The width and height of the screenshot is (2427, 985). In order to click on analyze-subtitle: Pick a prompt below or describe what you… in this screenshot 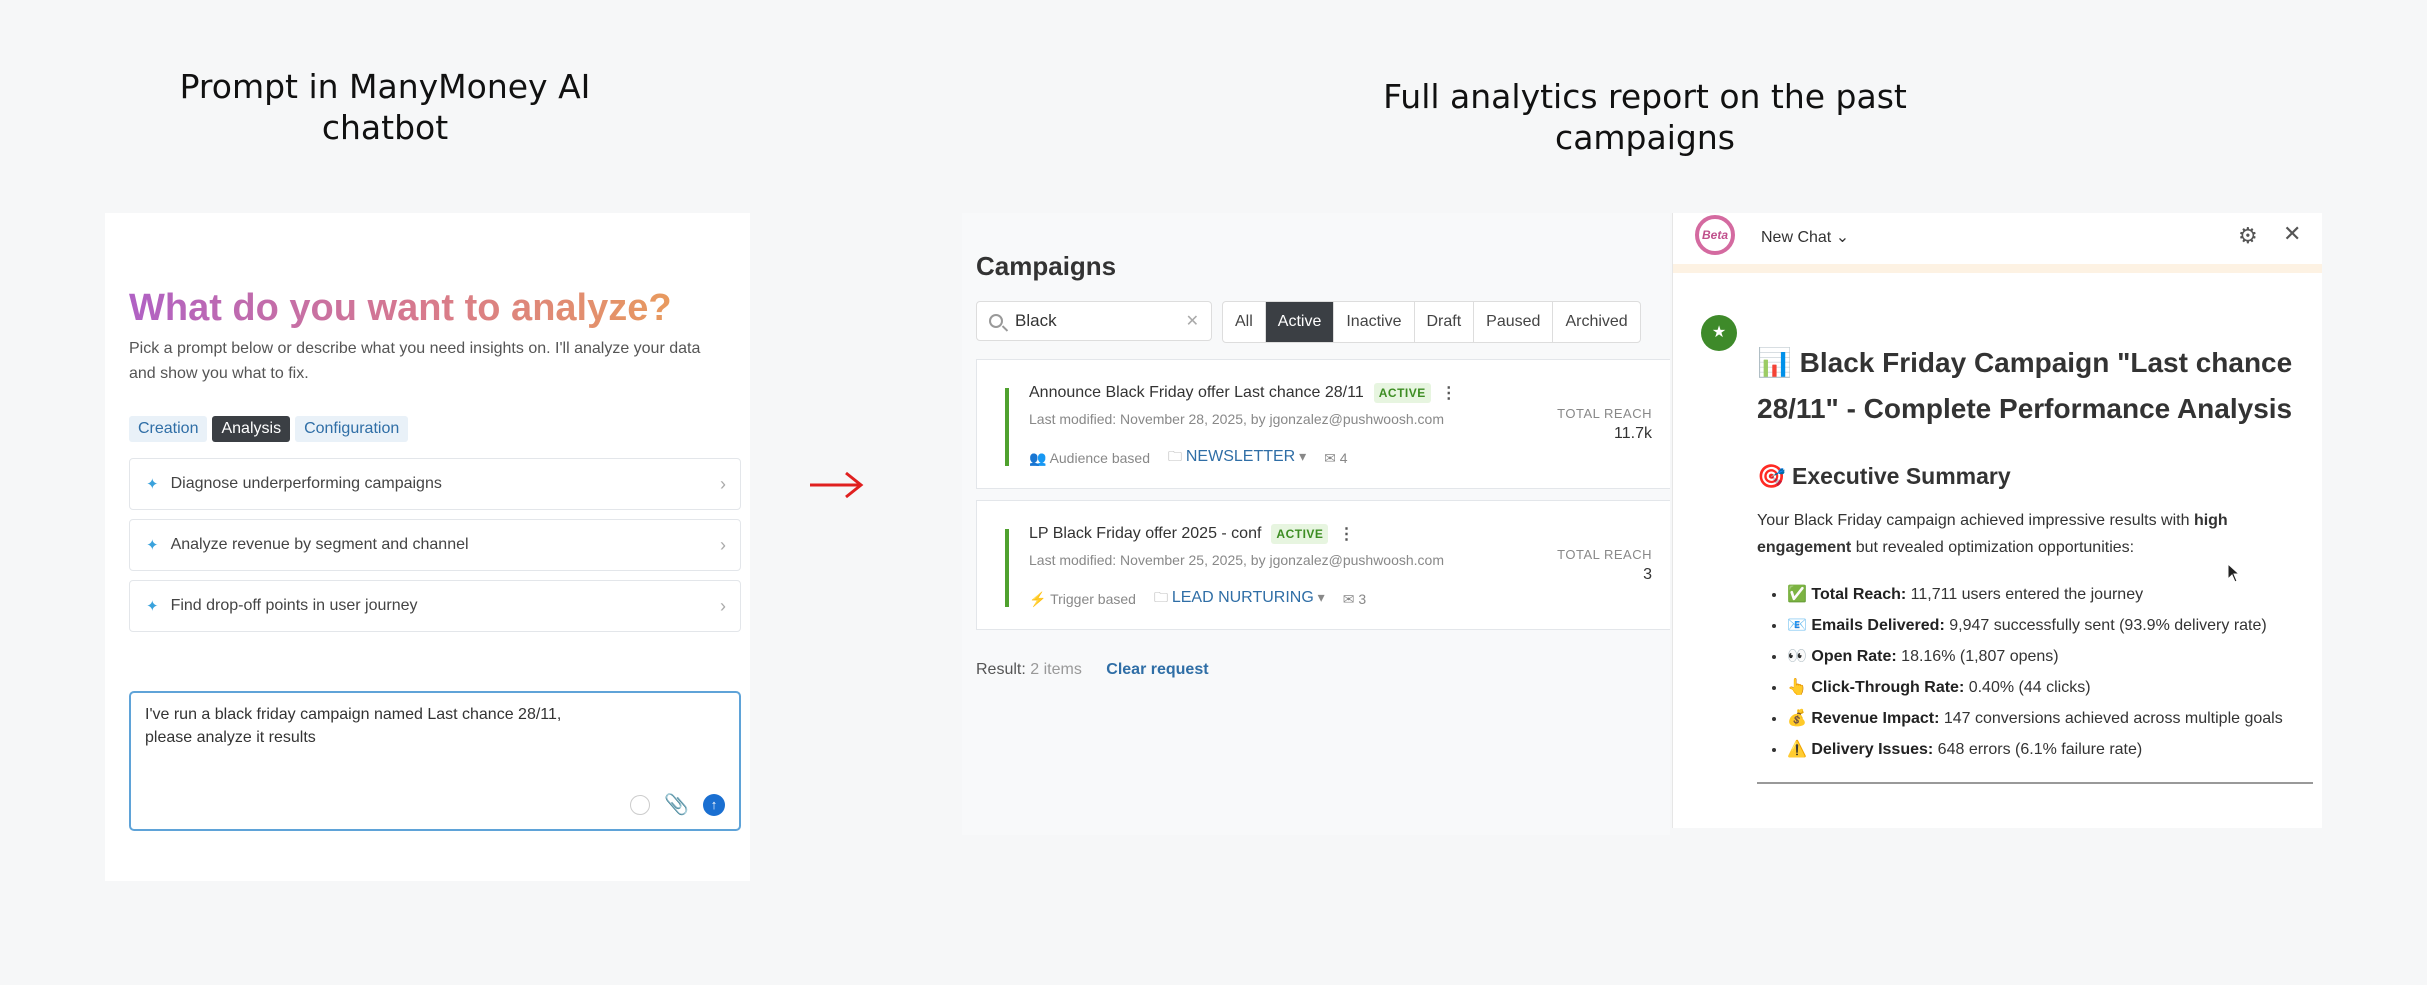, I will do `click(415, 361)`.